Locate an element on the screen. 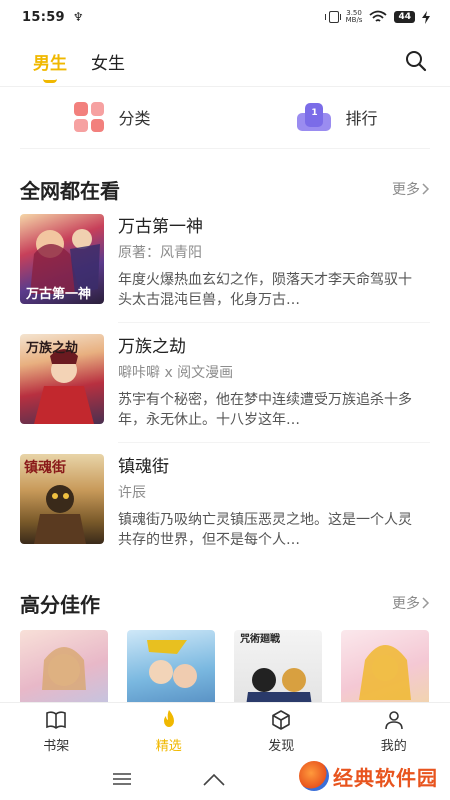 The width and height of the screenshot is (450, 800). bottom-navigation: 书架 精选 发现 我的 is located at coordinates (225, 730).